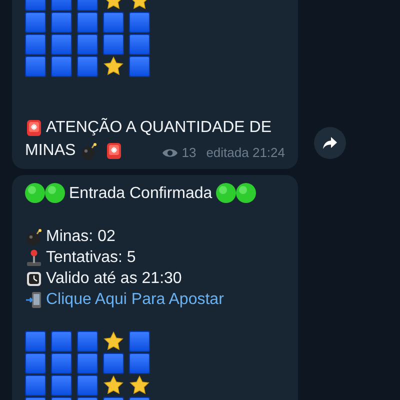 The height and width of the screenshot is (400, 400). I want to click on edited-time: editada 21:24, so click(245, 153).